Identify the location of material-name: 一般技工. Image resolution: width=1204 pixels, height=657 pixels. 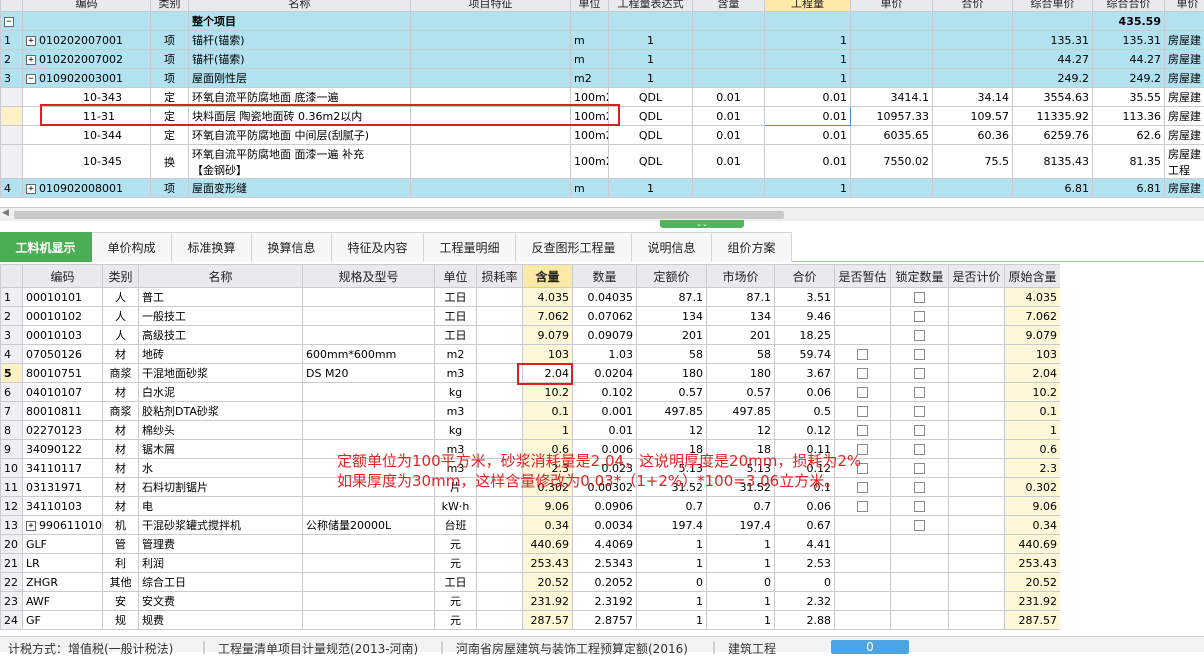
(221, 316).